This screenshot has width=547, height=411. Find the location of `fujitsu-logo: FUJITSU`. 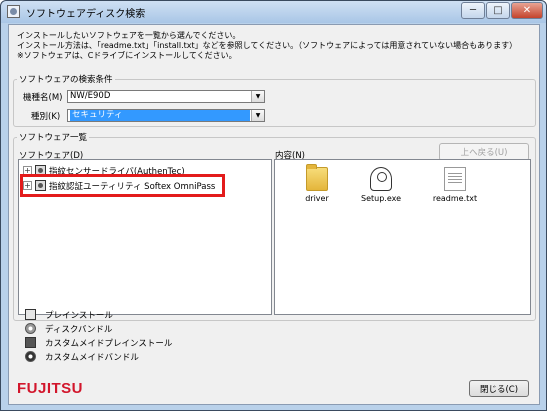

fujitsu-logo: FUJITSU is located at coordinates (50, 388).